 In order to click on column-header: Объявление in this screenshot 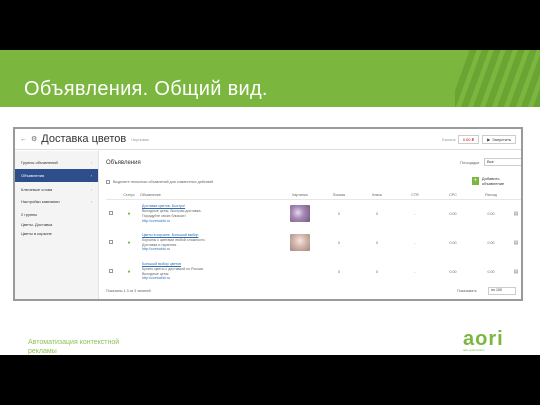, I will do `click(210, 195)`.